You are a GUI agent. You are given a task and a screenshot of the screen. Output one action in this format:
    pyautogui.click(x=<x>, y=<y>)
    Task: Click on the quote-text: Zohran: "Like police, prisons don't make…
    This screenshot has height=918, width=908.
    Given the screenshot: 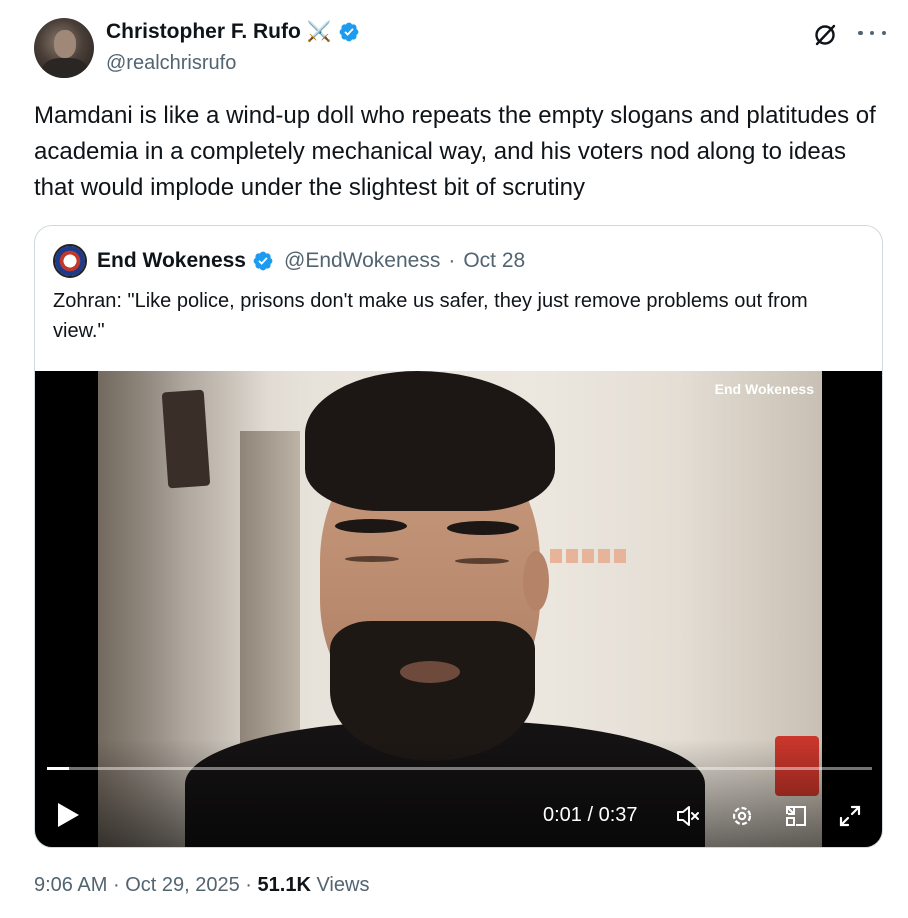 What is the action you would take?
    pyautogui.click(x=430, y=316)
    